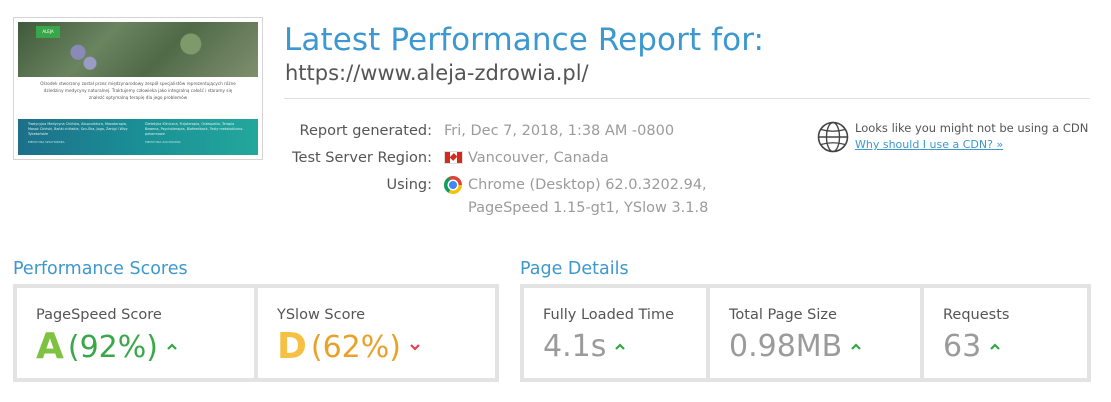 The image size is (1111, 402). Describe the element at coordinates (50, 346) in the screenshot. I see `pagespeed-grade: A` at that location.